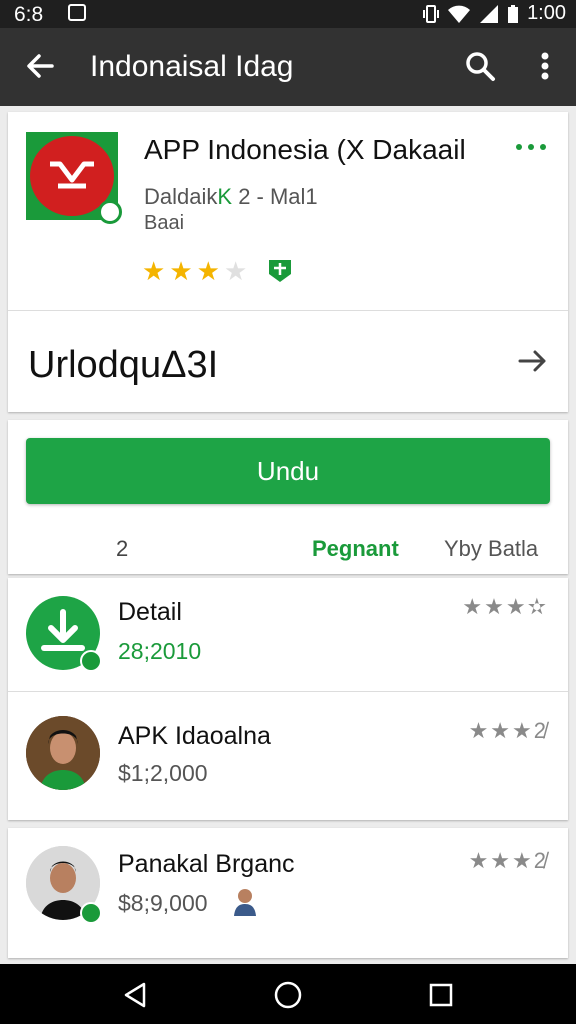 Image resolution: width=576 pixels, height=1024 pixels. Describe the element at coordinates (480, 66) in the screenshot. I see `search-icon` at that location.